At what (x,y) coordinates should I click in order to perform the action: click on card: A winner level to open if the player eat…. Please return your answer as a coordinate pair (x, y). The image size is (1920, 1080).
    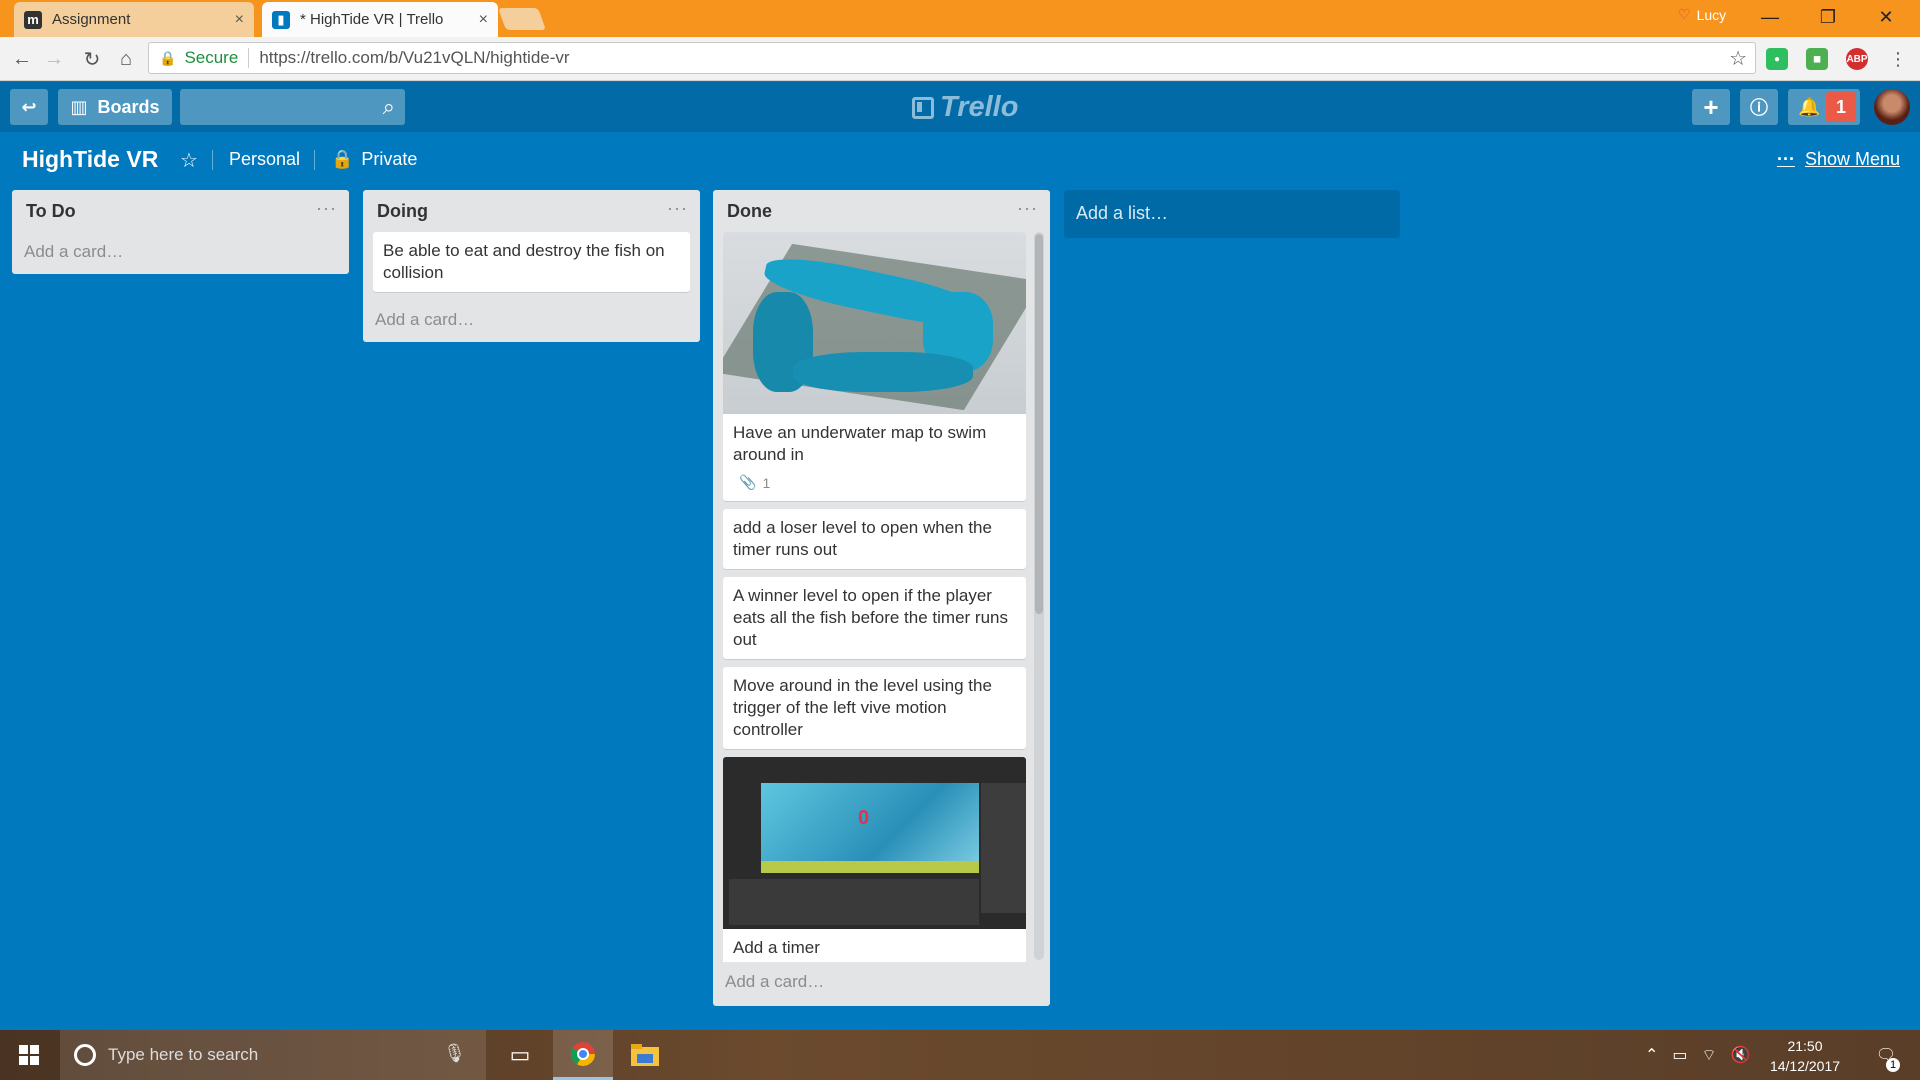
    Looking at the image, I should click on (874, 618).